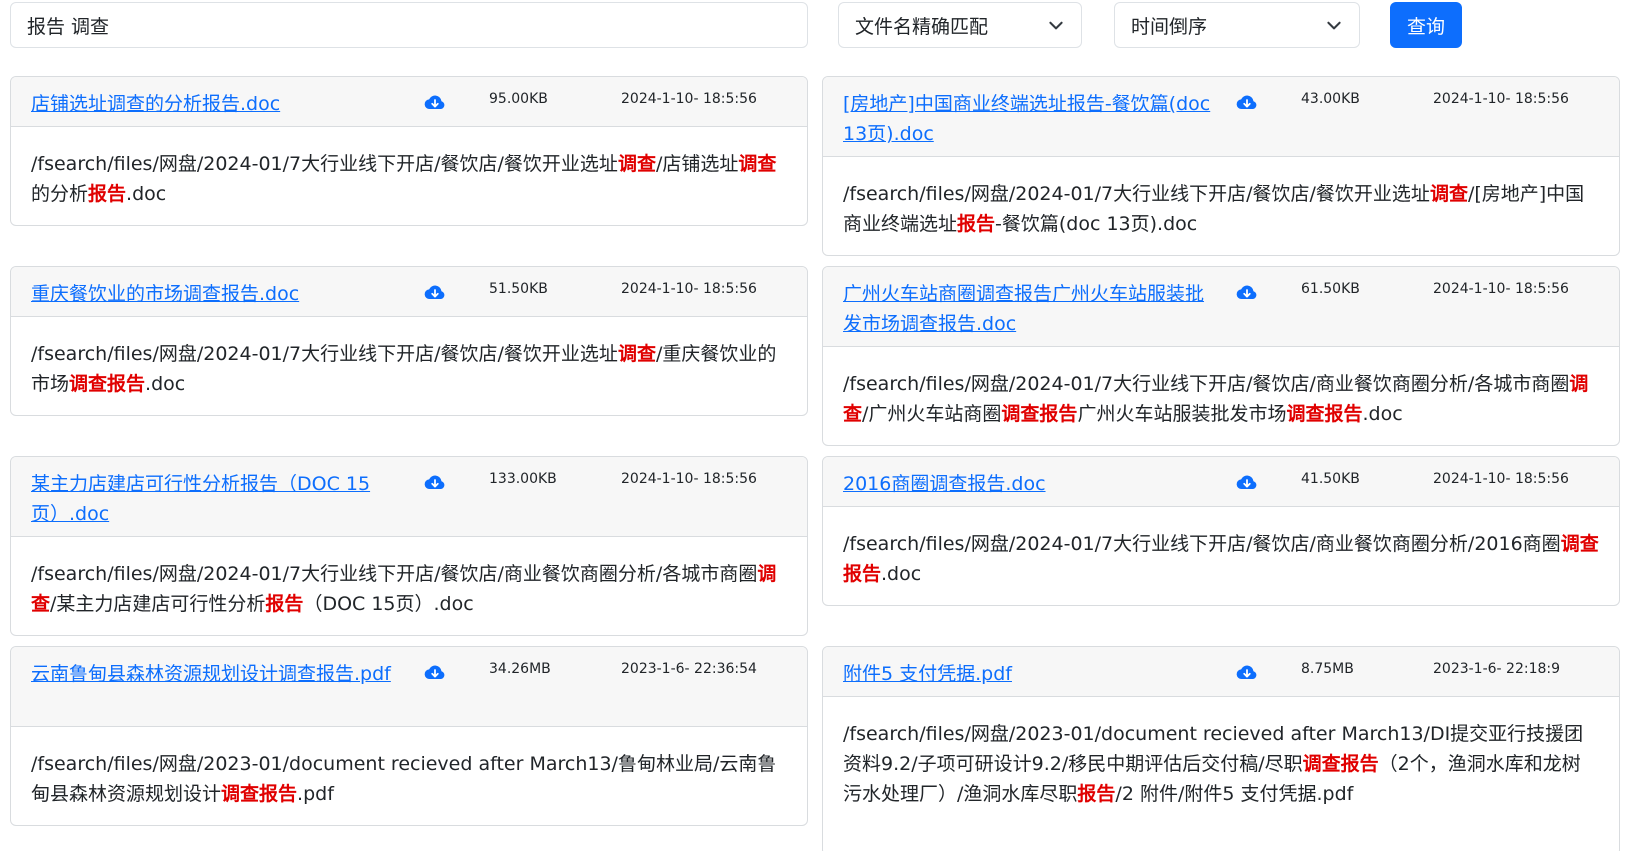 Image resolution: width=1647 pixels, height=851 pixels. What do you see at coordinates (1497, 669) in the screenshot?
I see `file-time: 2023-1-6- 22:18:9` at bounding box center [1497, 669].